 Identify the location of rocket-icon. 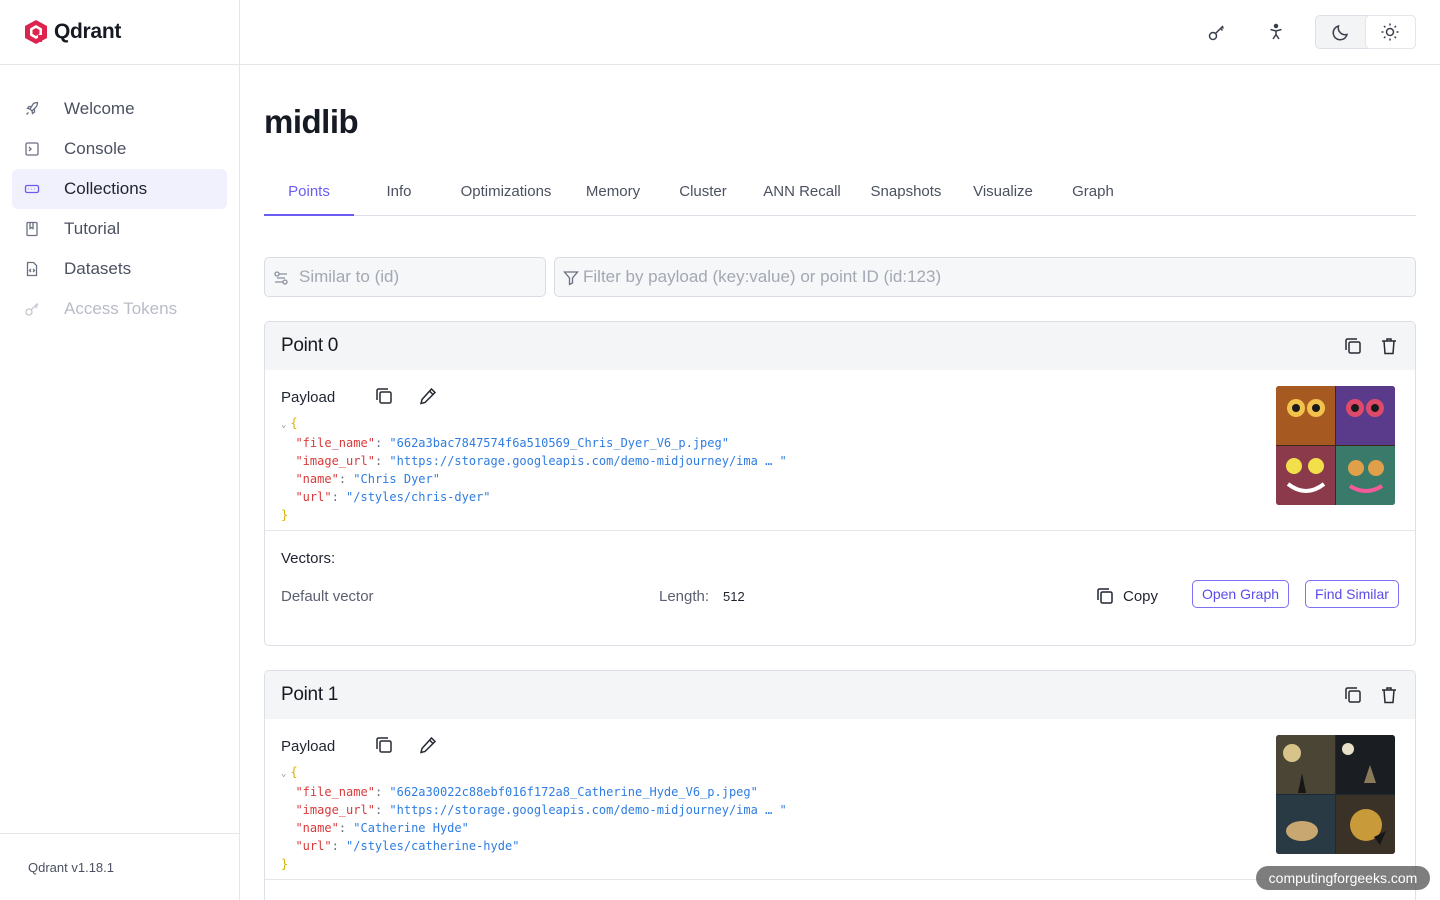
(32, 109).